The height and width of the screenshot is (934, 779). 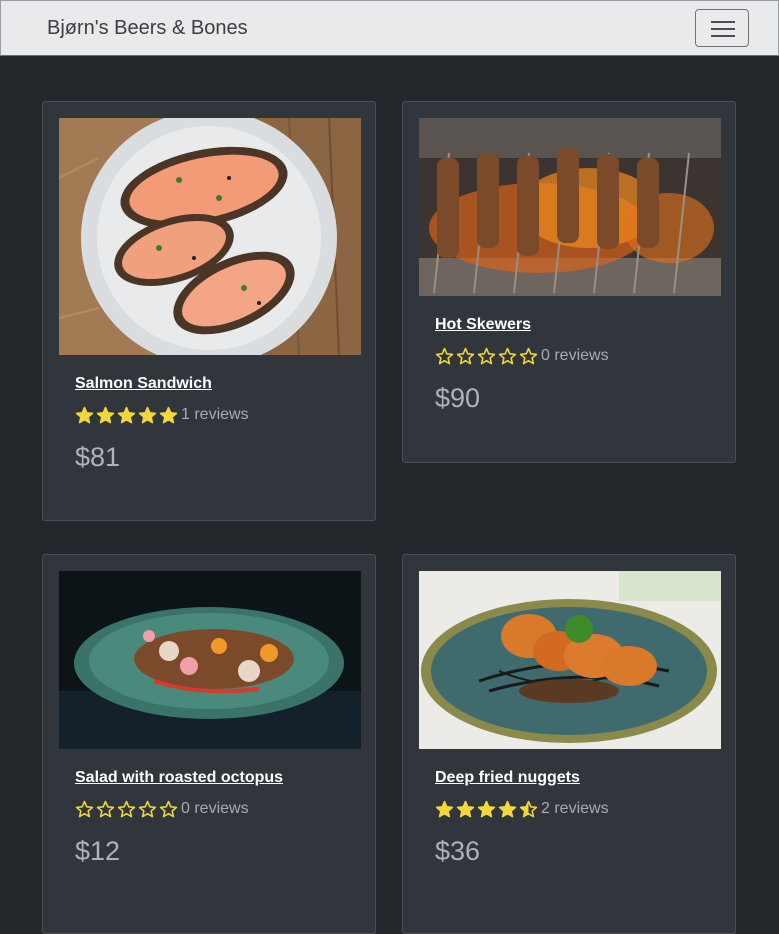 What do you see at coordinates (215, 414) in the screenshot?
I see `reviews-count: 1 reviews` at bounding box center [215, 414].